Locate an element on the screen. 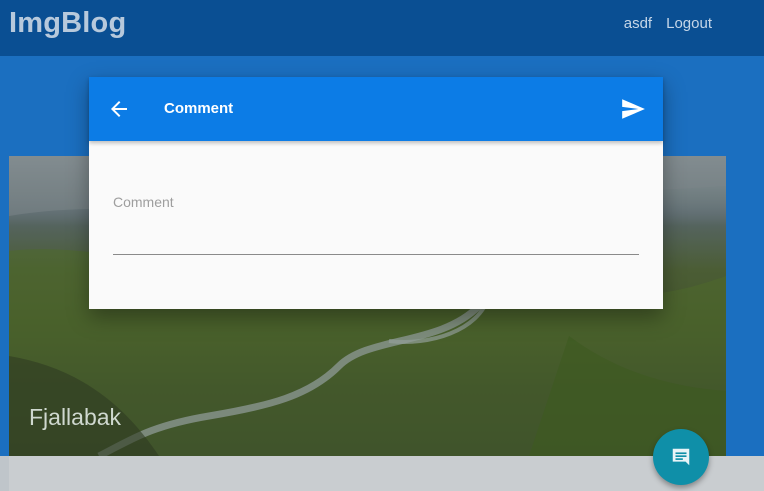 This screenshot has height=491, width=764. comment-fab is located at coordinates (681, 457).